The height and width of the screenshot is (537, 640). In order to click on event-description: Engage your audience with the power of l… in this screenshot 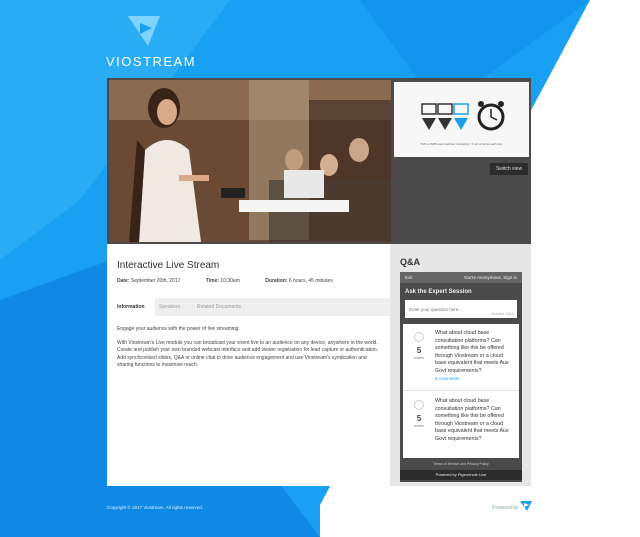, I will do `click(248, 351)`.